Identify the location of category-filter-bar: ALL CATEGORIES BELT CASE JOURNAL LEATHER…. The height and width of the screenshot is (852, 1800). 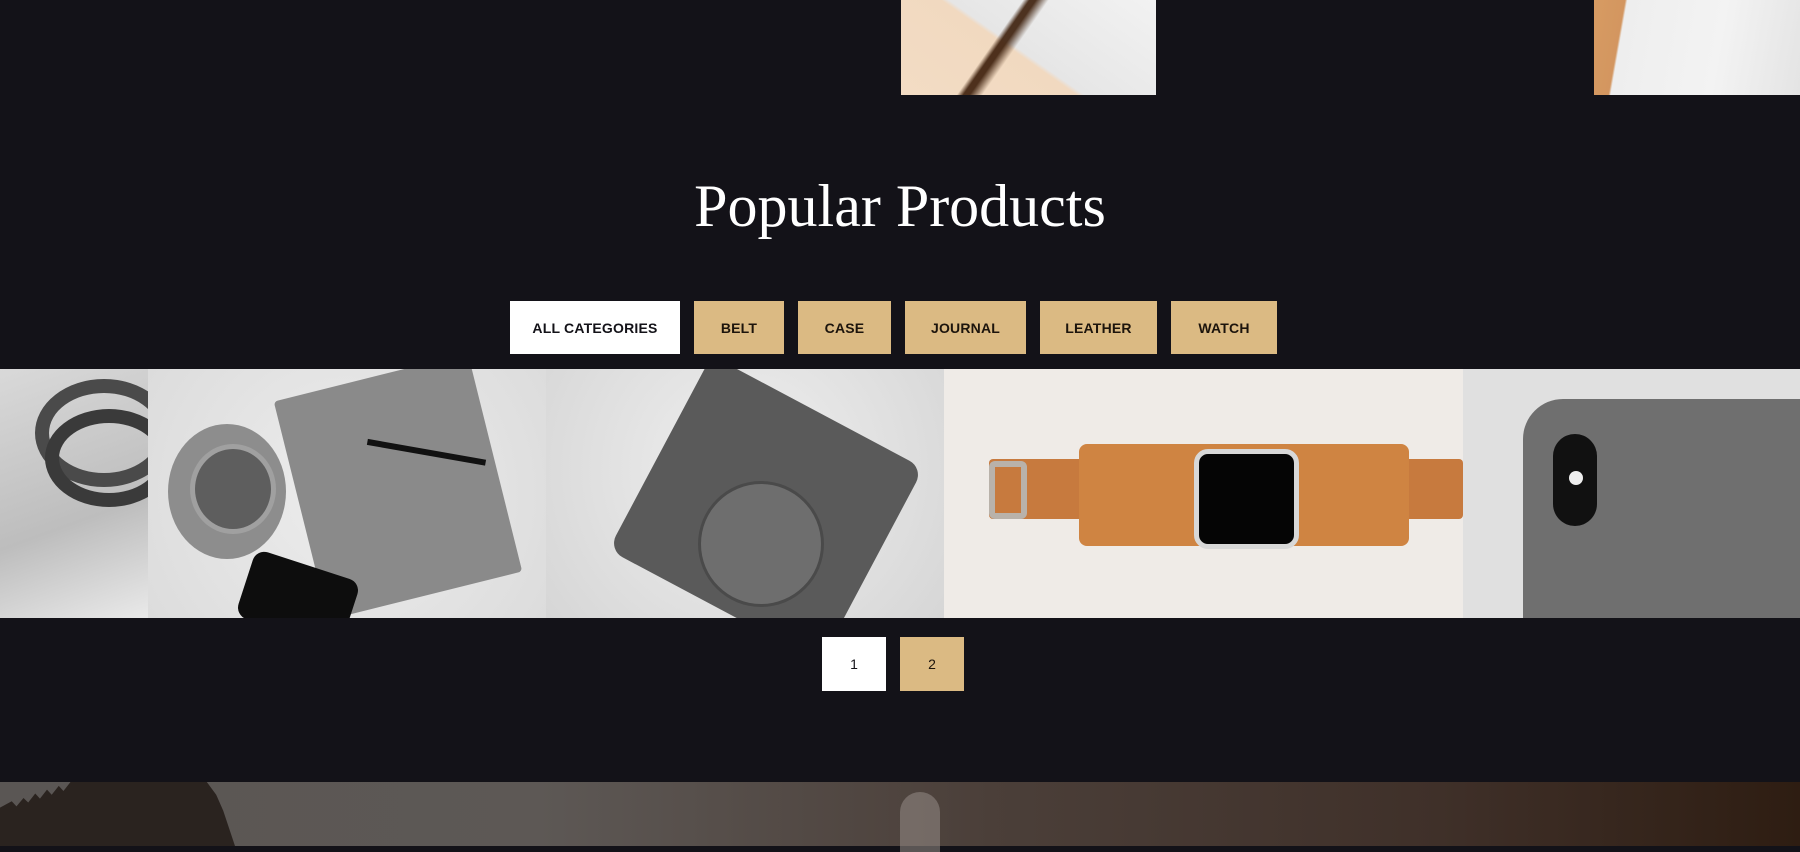
(893, 327).